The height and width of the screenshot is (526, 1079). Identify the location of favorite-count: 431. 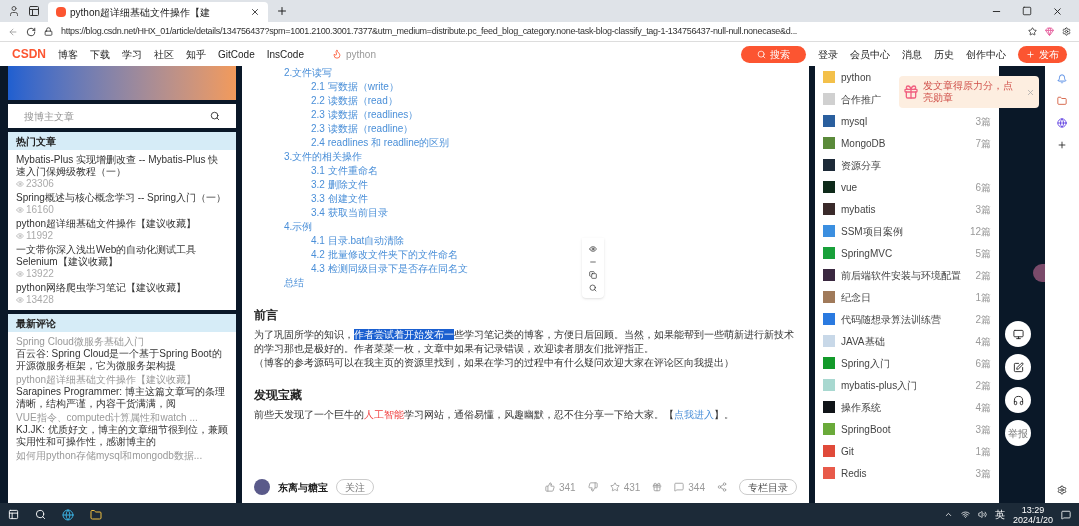
(632, 487).